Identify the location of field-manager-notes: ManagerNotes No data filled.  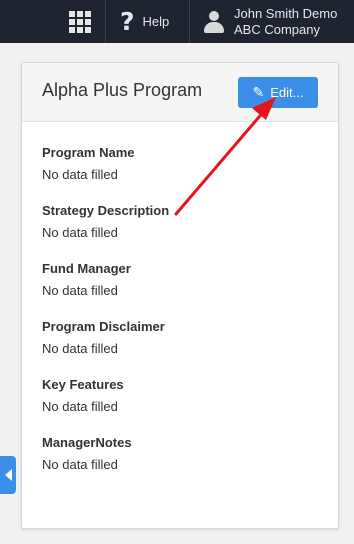
(190, 453).